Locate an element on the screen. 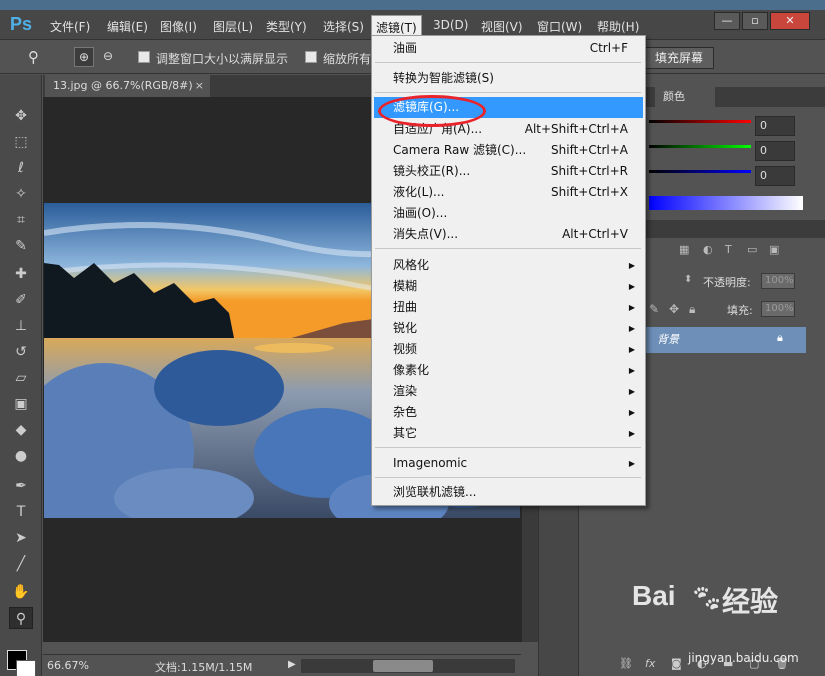 This screenshot has width=825, height=676. fx-icon: fx is located at coordinates (650, 663).